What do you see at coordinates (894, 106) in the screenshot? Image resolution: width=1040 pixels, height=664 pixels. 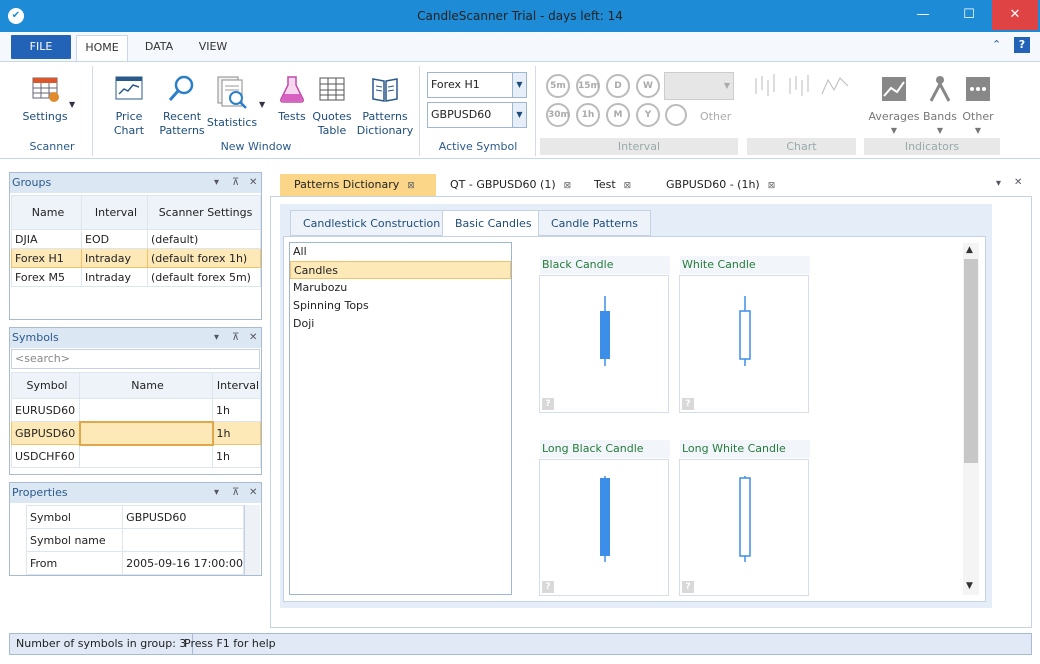 I see `averages-button: Averages ▼` at bounding box center [894, 106].